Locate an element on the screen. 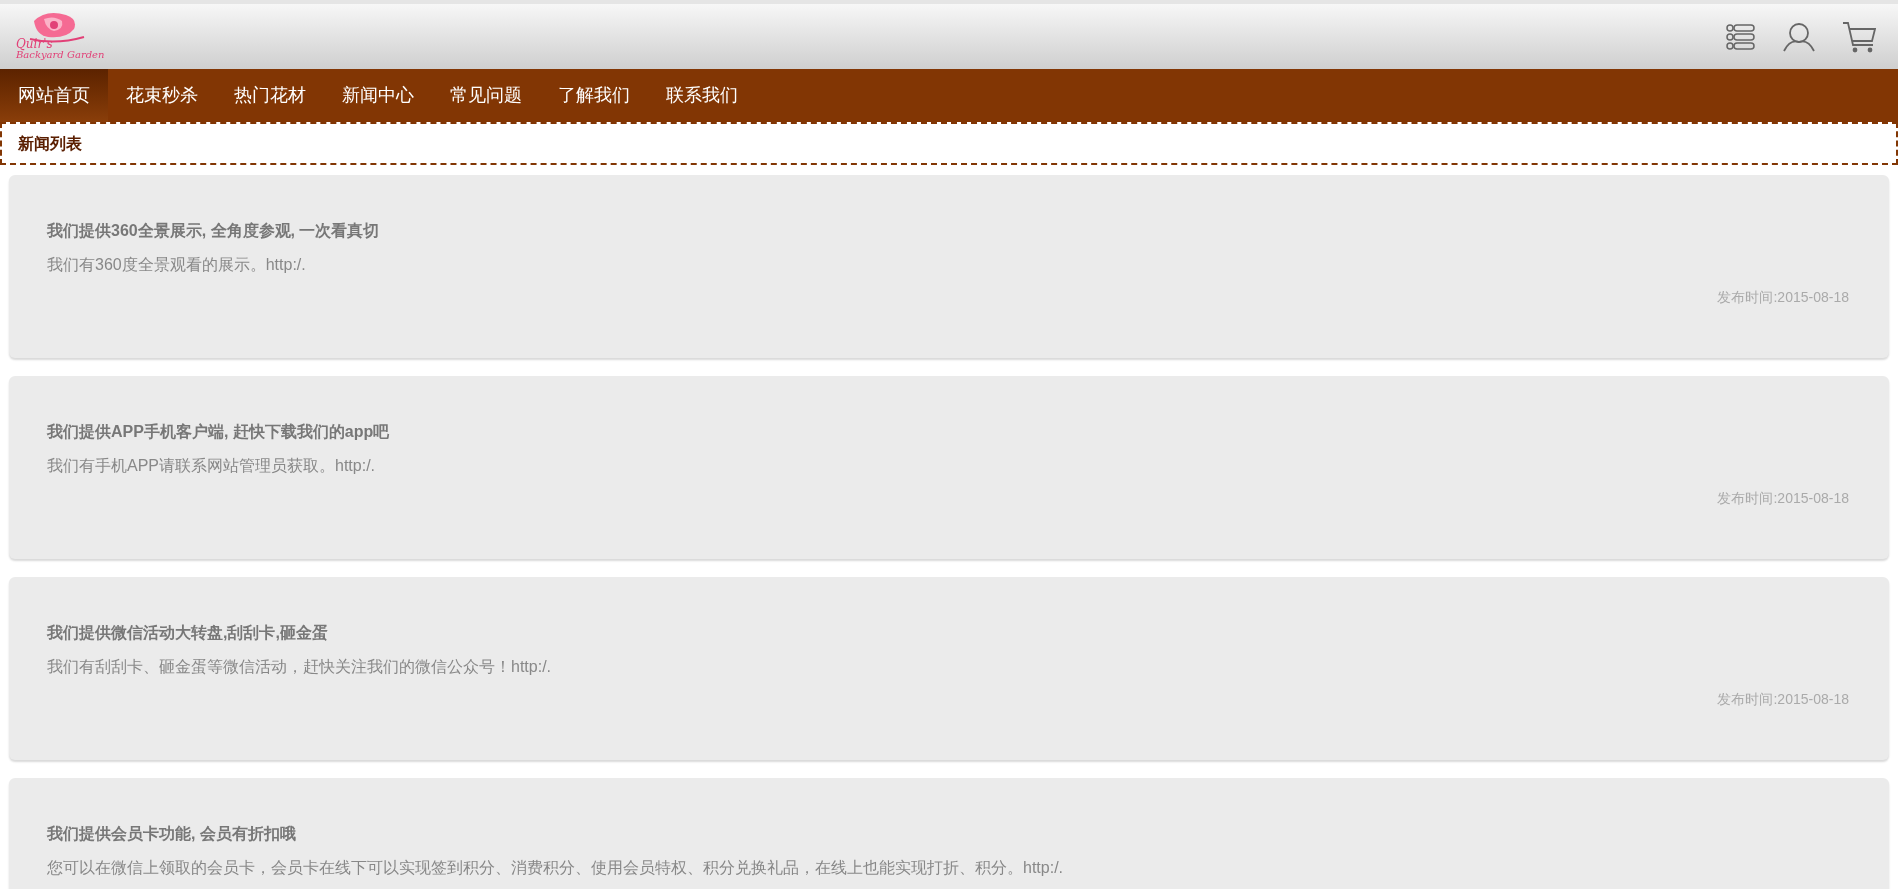 The width and height of the screenshot is (1898, 889). user-icon is located at coordinates (1799, 36).